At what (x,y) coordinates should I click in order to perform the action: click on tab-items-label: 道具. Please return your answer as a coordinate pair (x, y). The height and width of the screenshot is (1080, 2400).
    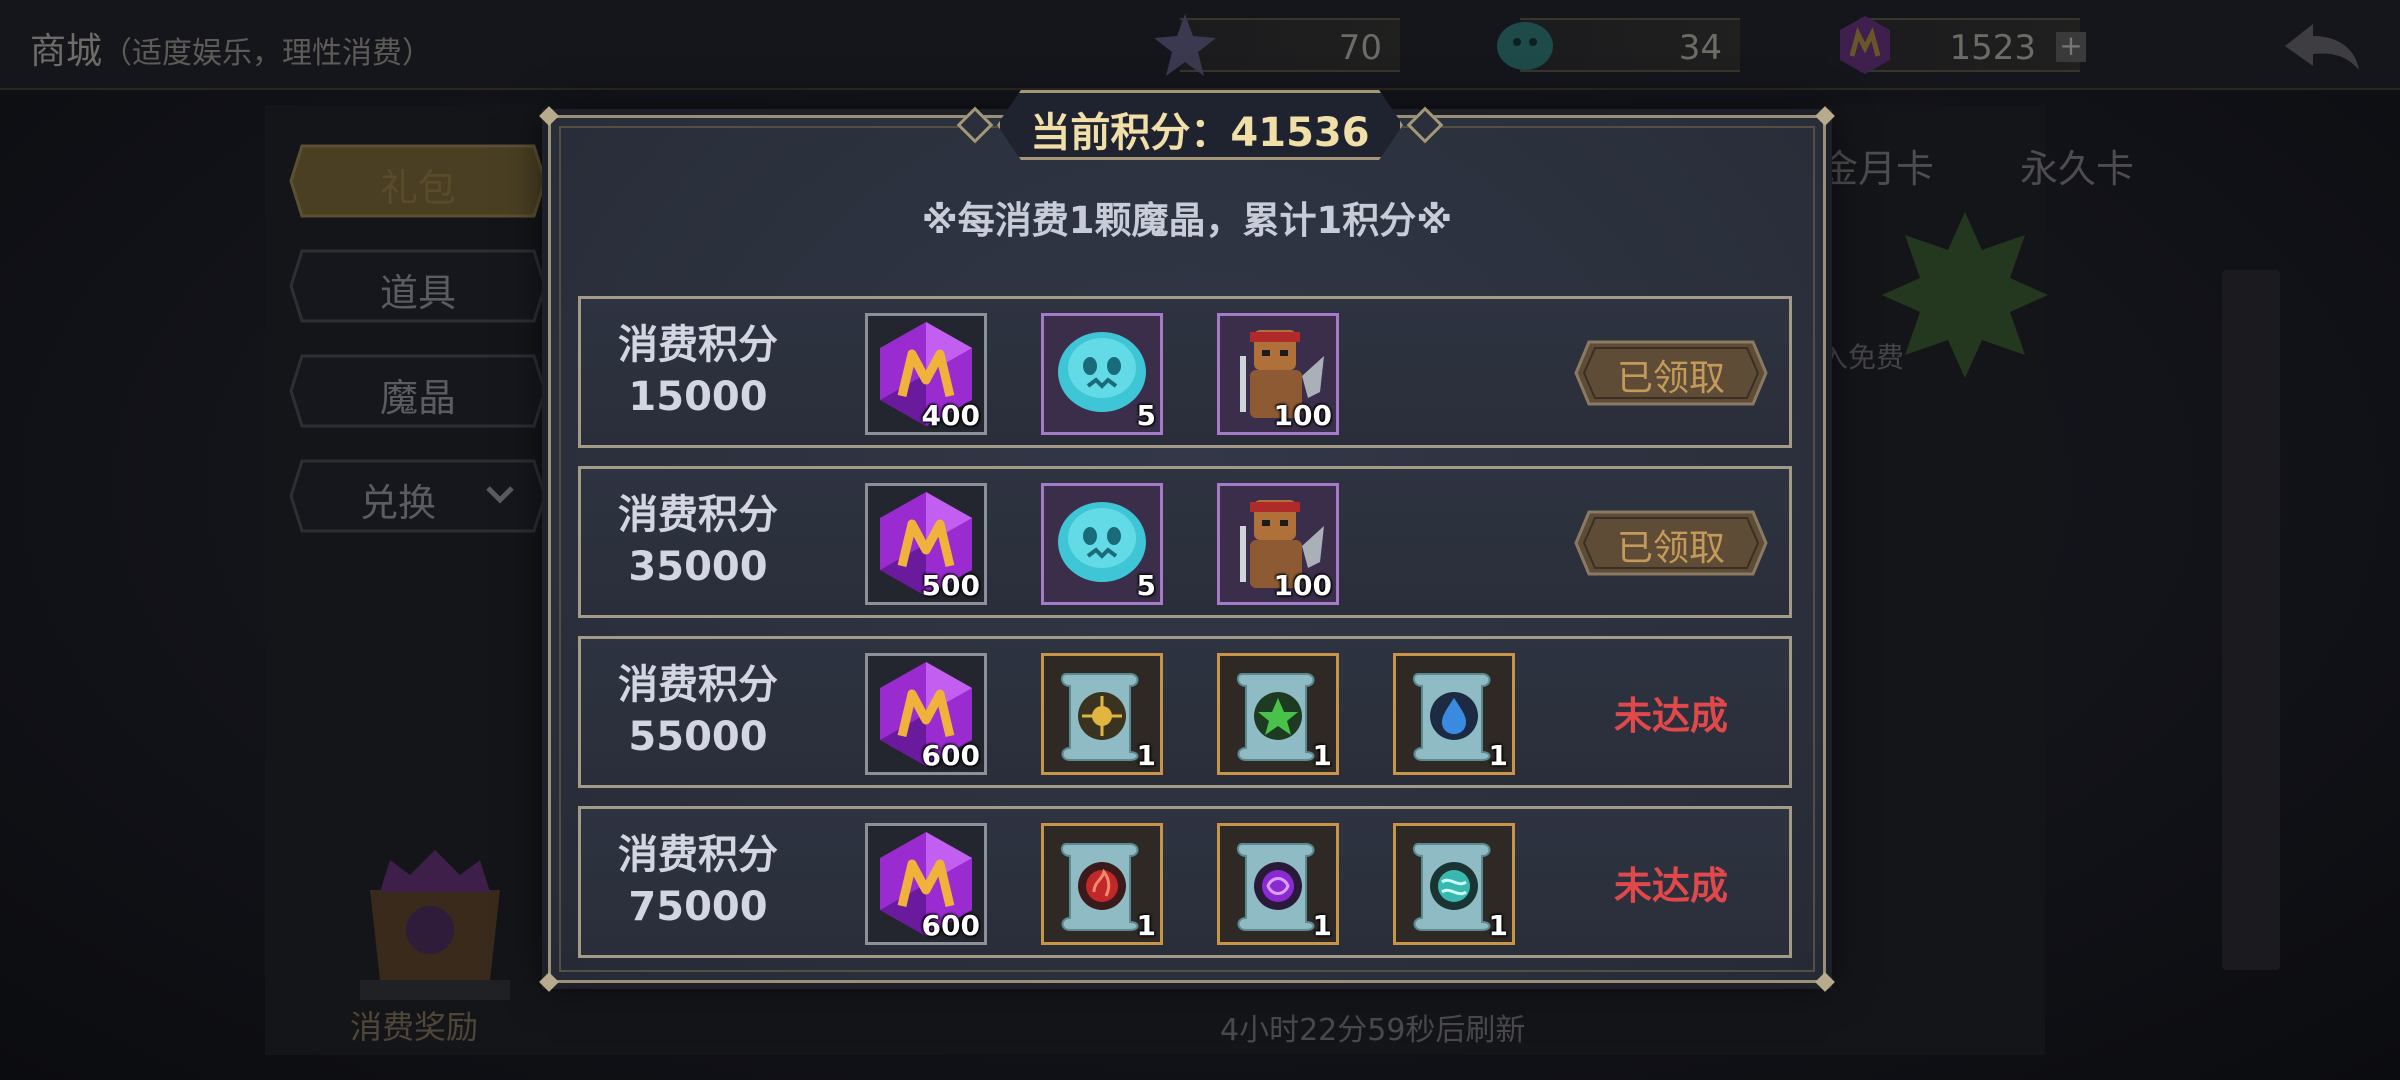
    Looking at the image, I should click on (417, 293).